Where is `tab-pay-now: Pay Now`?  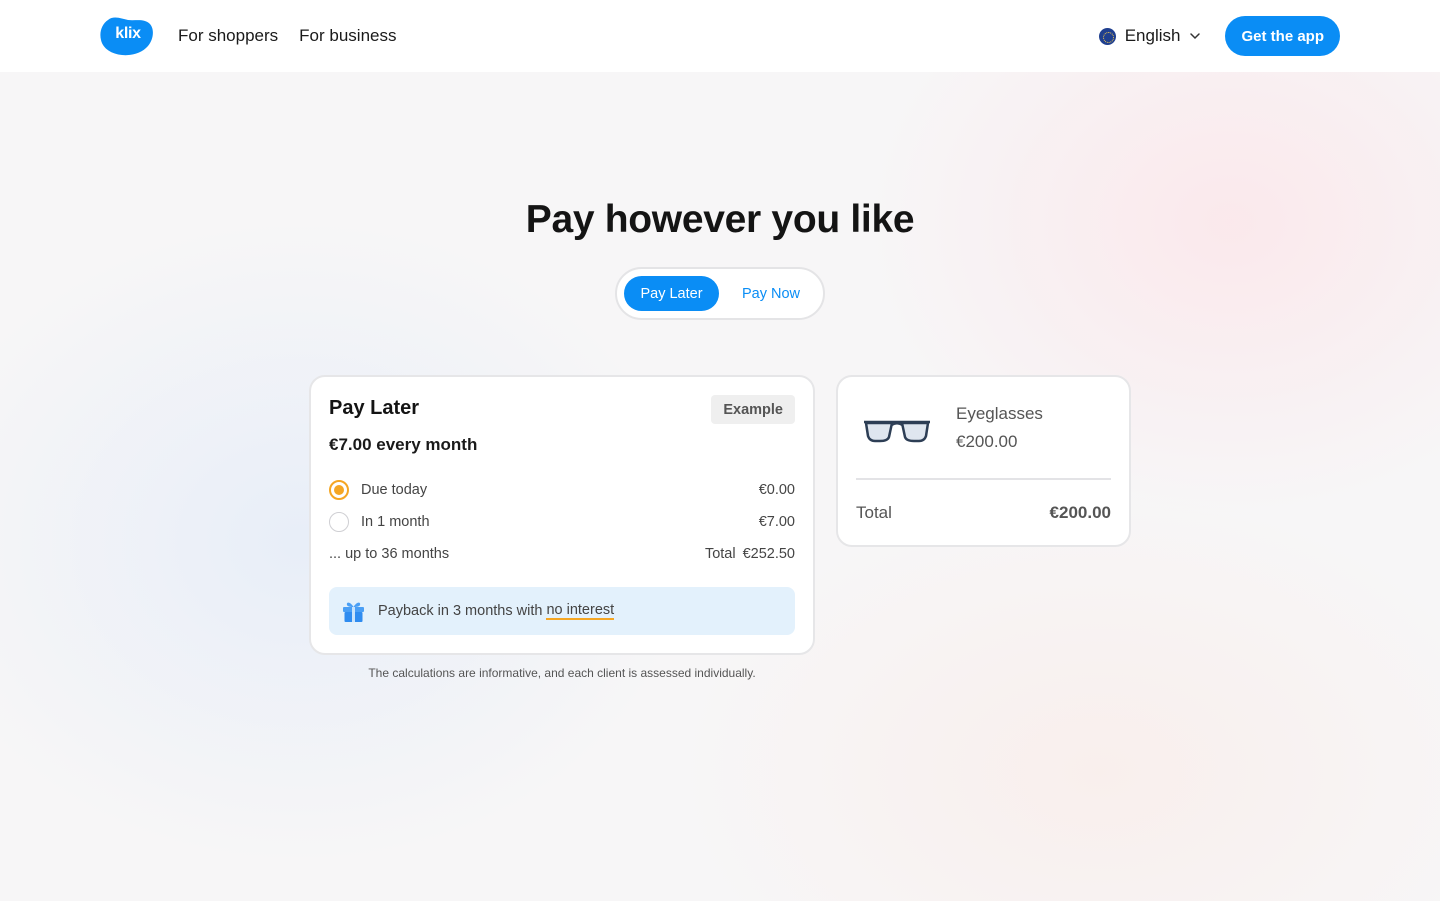
tab-pay-now: Pay Now is located at coordinates (771, 293).